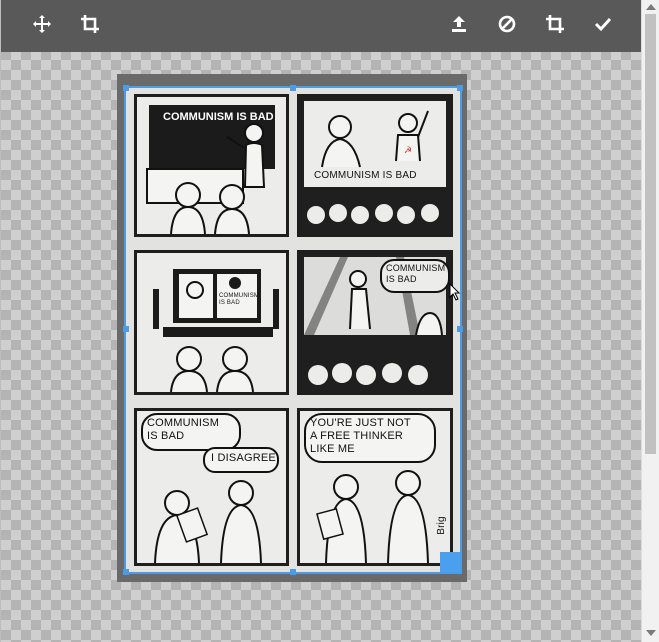  What do you see at coordinates (293, 572) in the screenshot?
I see `crop-handle-bottom` at bounding box center [293, 572].